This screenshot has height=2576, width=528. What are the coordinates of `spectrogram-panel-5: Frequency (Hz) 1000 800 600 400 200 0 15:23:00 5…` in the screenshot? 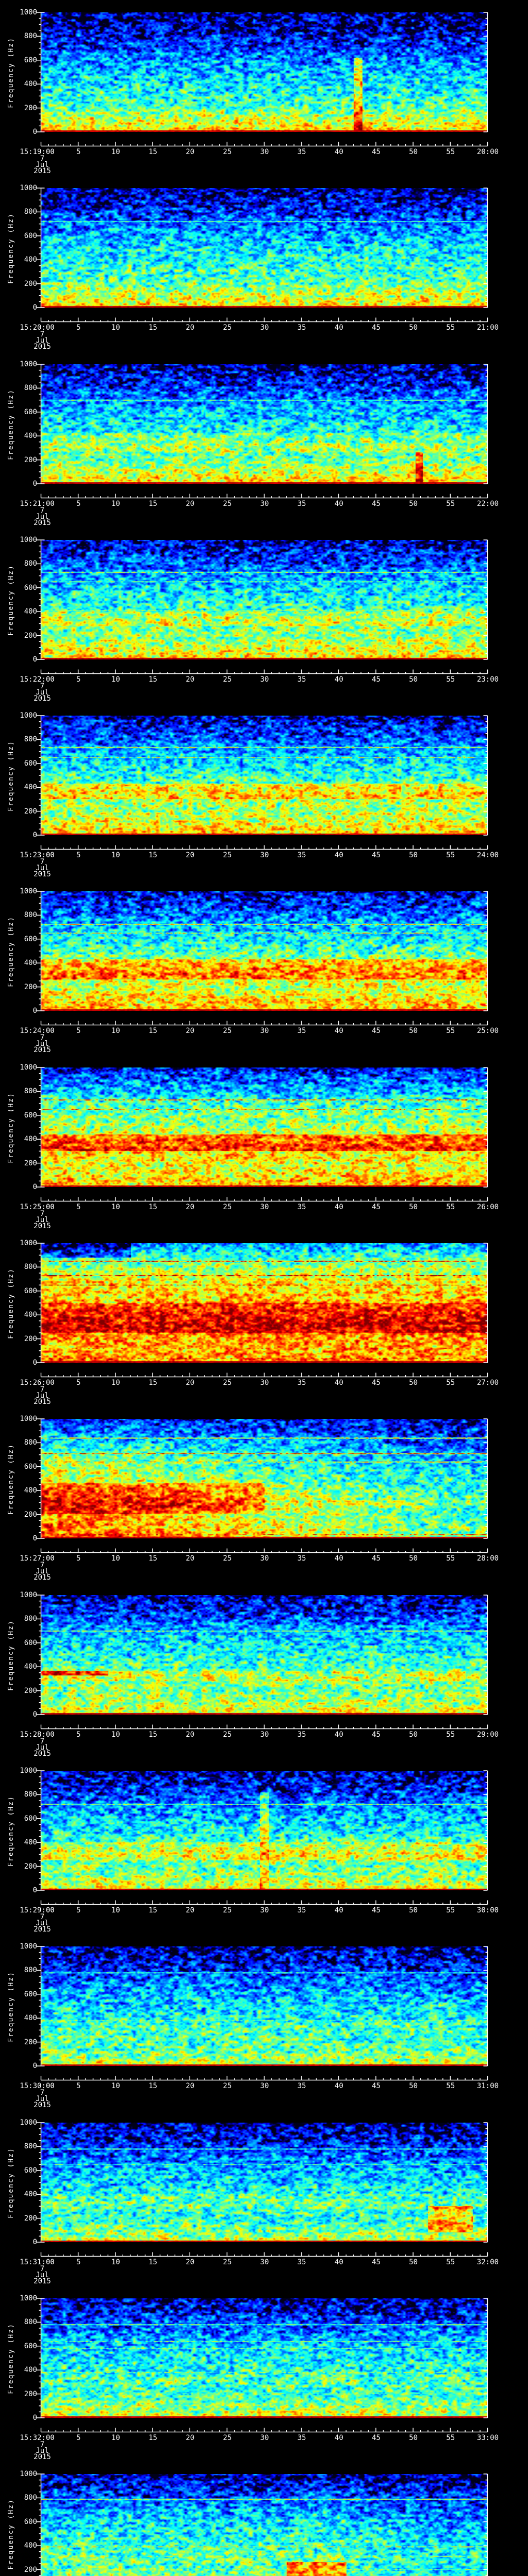 It's located at (264, 791).